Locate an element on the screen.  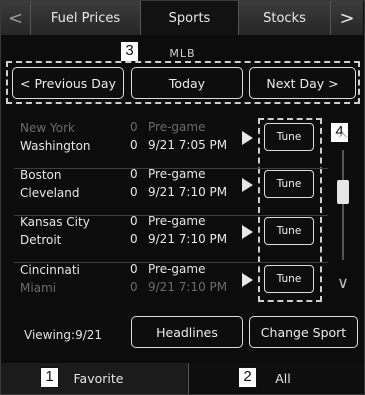
tab-prev-arrow: < is located at coordinates (16, 18).